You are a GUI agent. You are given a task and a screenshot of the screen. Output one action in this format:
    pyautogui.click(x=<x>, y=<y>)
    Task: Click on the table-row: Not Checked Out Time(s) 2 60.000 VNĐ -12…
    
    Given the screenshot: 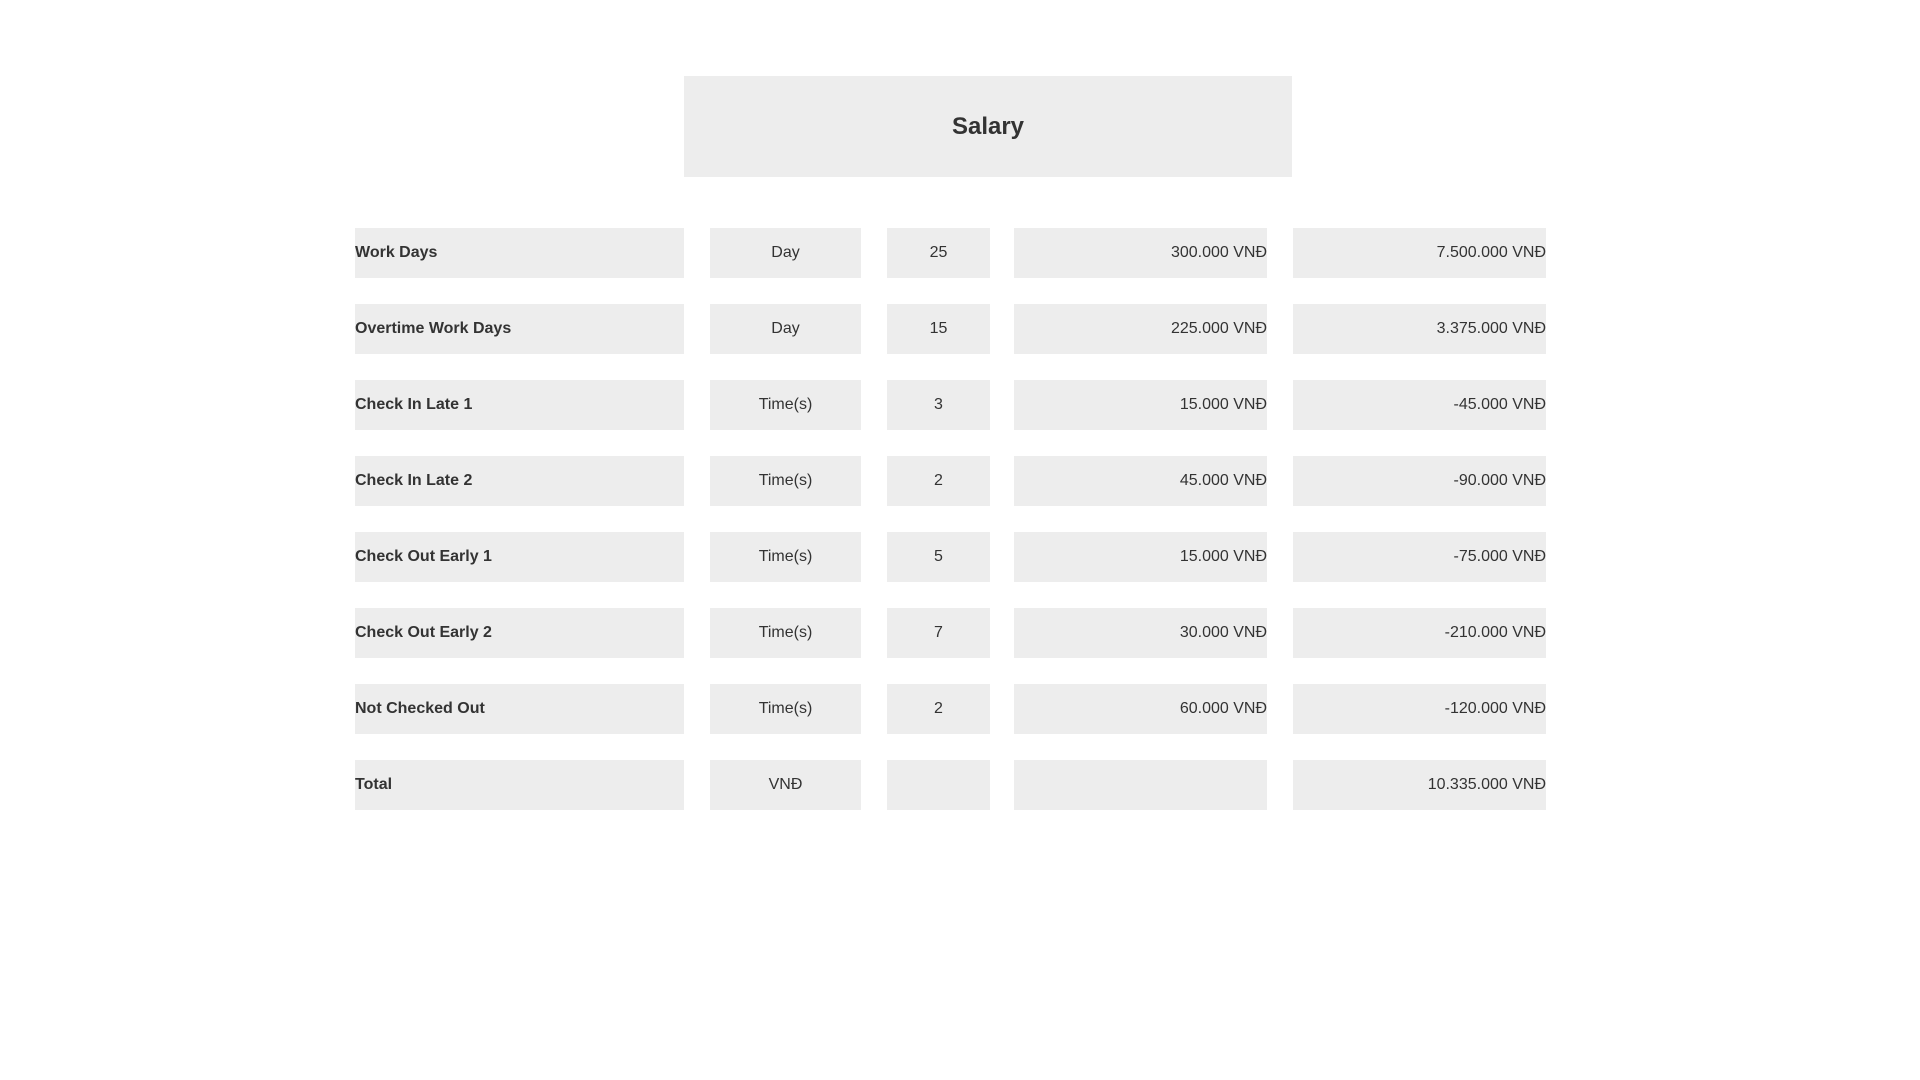 What is the action you would take?
    pyautogui.click(x=951, y=709)
    